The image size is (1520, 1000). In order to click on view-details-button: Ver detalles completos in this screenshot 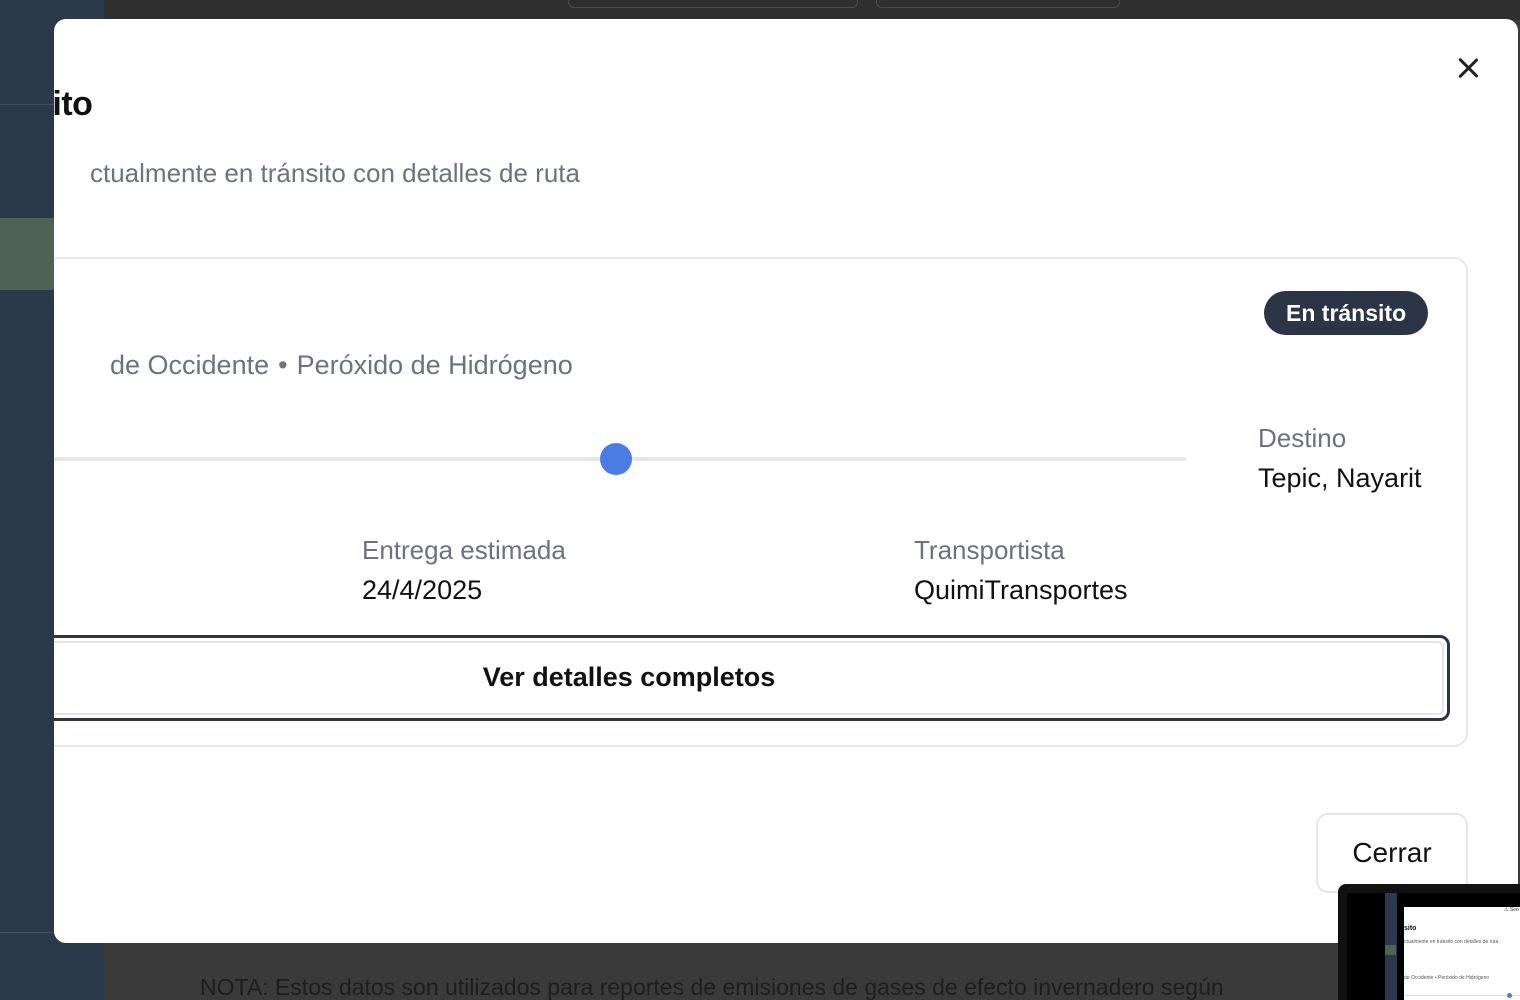, I will do `click(752, 678)`.